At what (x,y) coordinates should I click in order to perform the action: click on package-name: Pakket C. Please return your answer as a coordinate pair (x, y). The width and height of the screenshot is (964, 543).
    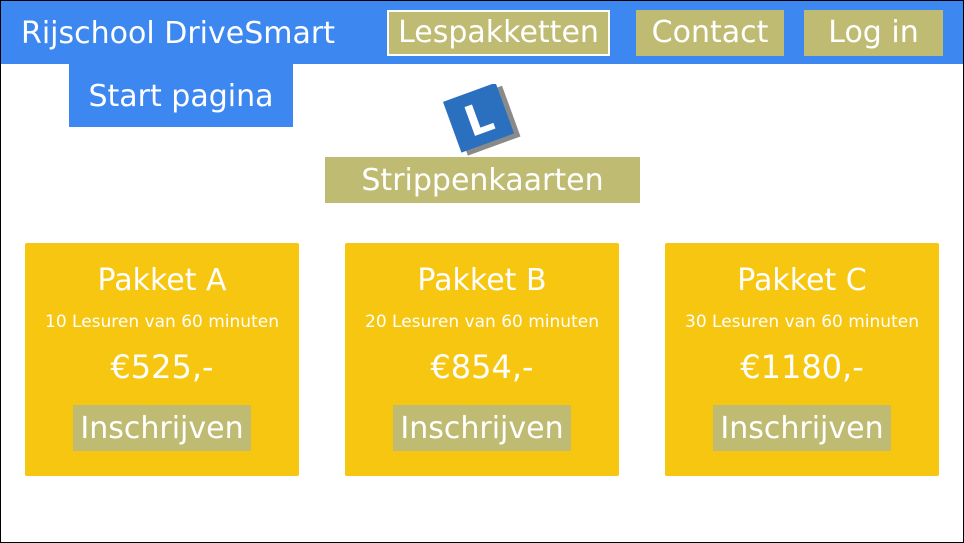
    Looking at the image, I should click on (802, 280).